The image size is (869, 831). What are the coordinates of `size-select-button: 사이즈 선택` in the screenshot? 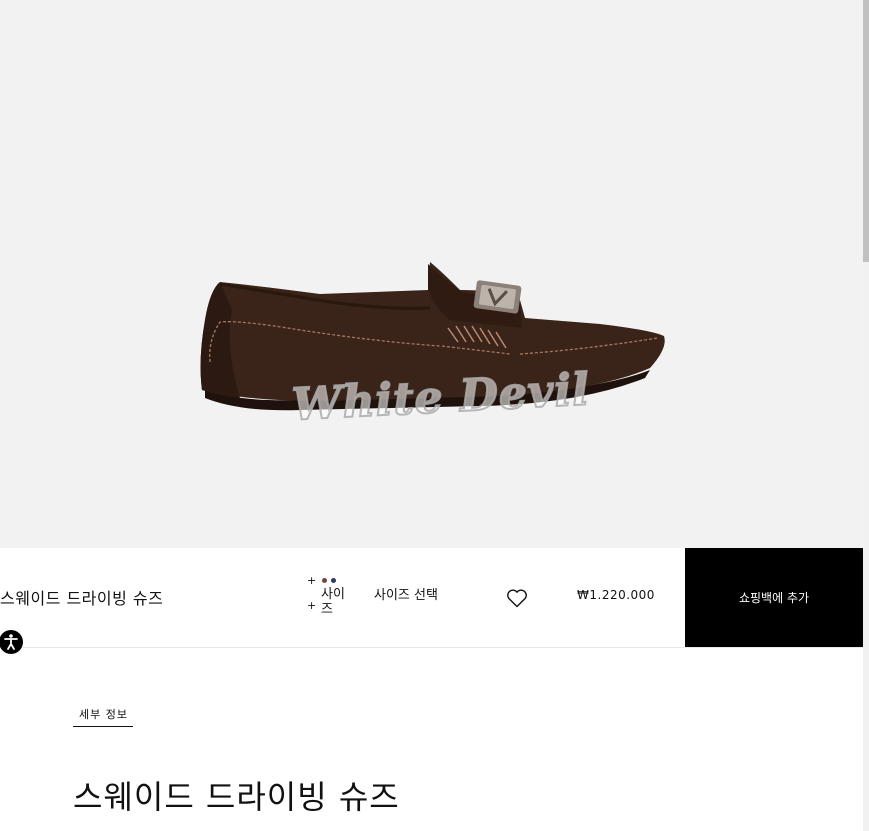 It's located at (407, 595).